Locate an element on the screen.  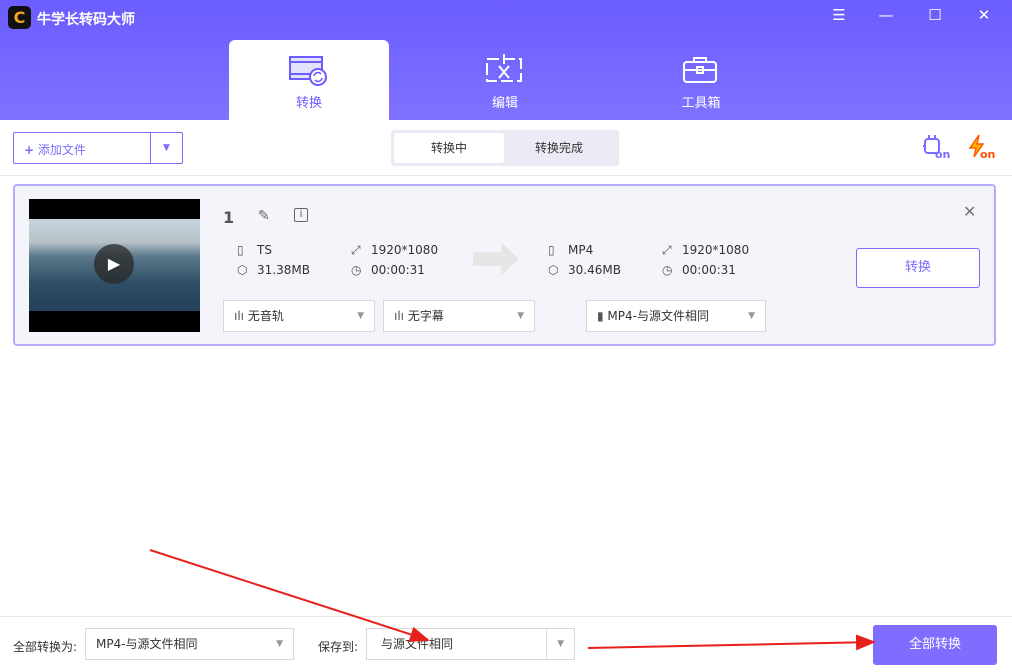
target-size: 30.46MB is located at coordinates (594, 270).